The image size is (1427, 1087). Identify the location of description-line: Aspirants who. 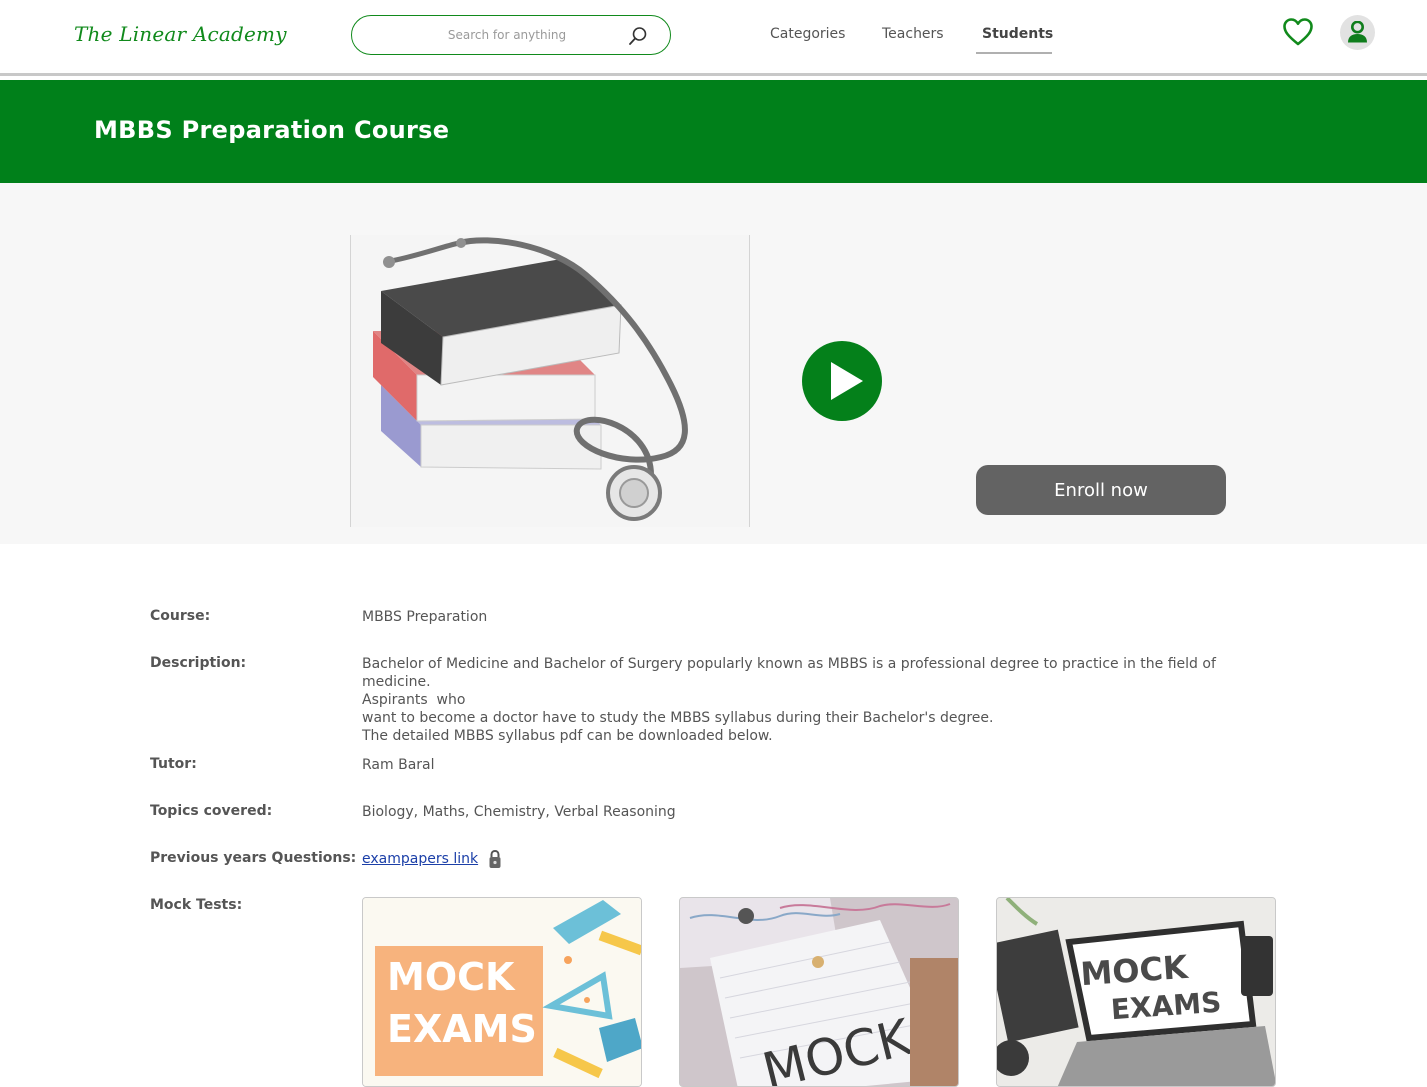
(414, 700).